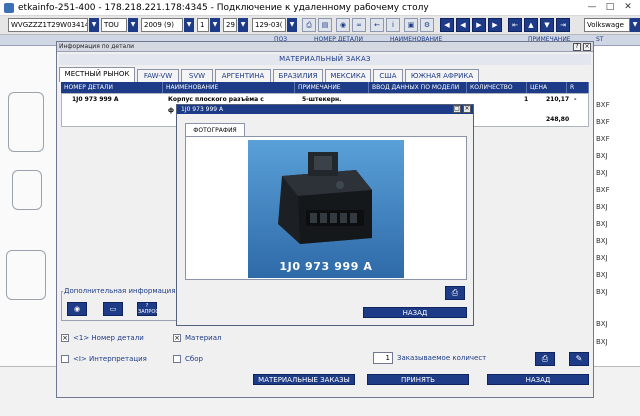 The image size is (640, 416). I want to click on section-heading: МАТЕРИАЛЬНЫЙ ЗАКАЗ, so click(325, 59).